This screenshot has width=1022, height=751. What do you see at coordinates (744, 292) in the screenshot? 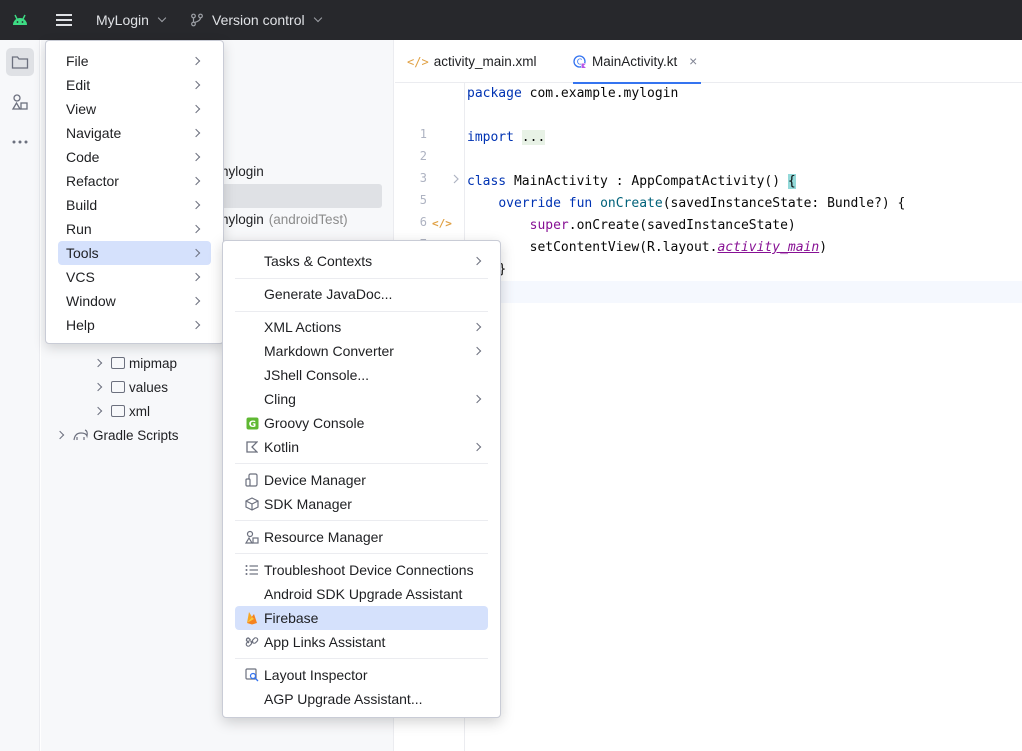
I see `caret-line` at bounding box center [744, 292].